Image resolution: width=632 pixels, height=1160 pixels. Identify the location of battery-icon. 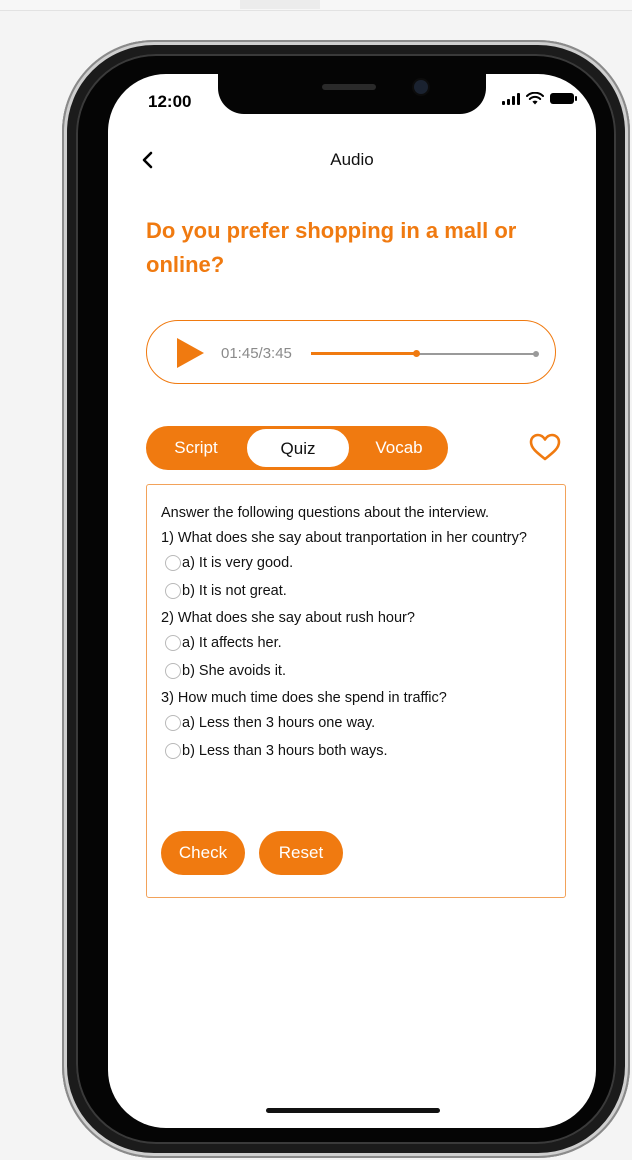
(563, 98).